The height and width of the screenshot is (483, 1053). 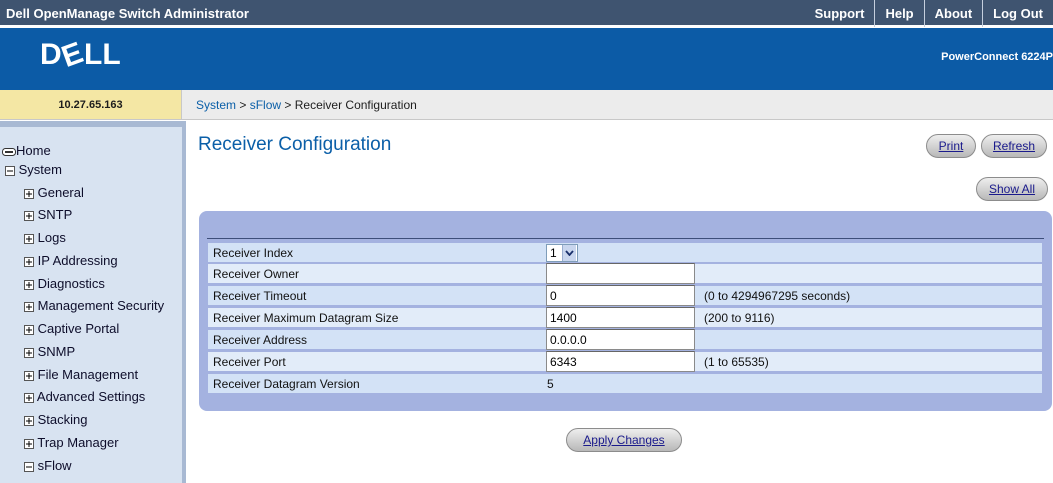 I want to click on sidebar-item-label: File Management, so click(x=88, y=374).